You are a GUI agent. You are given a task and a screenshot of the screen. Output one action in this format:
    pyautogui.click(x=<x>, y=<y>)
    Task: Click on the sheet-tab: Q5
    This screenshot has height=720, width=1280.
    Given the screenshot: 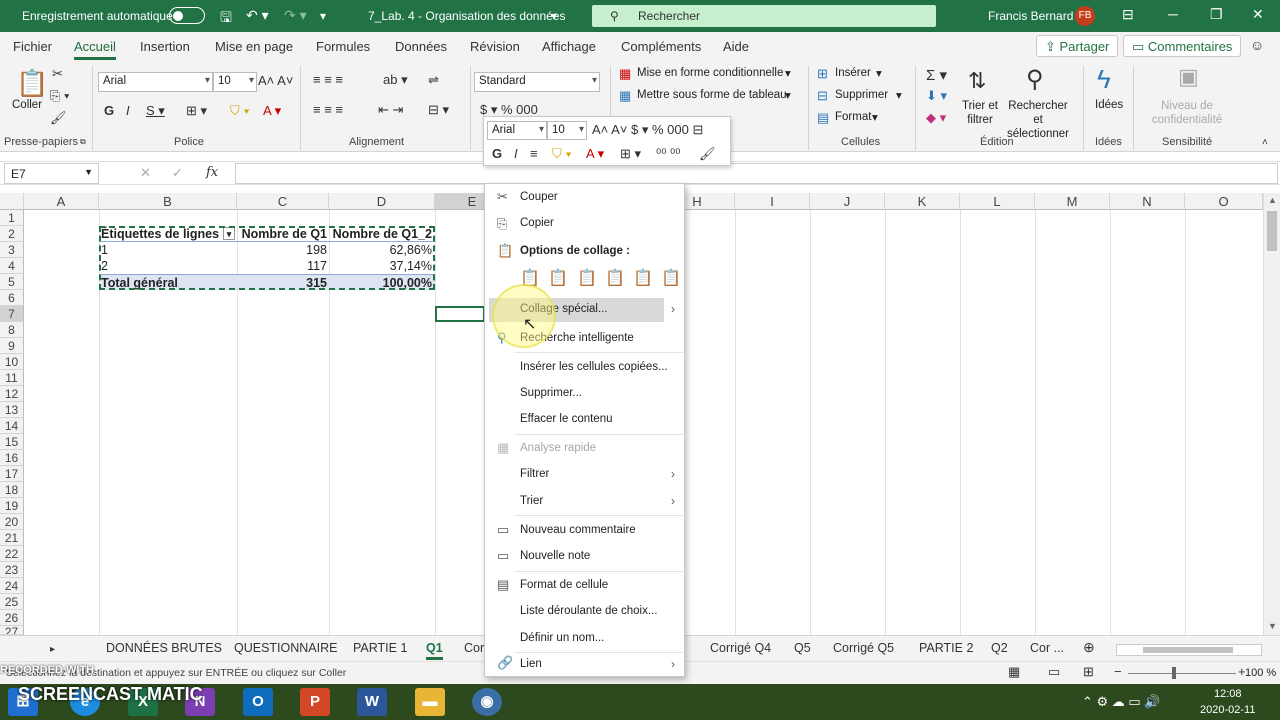 What is the action you would take?
    pyautogui.click(x=802, y=648)
    